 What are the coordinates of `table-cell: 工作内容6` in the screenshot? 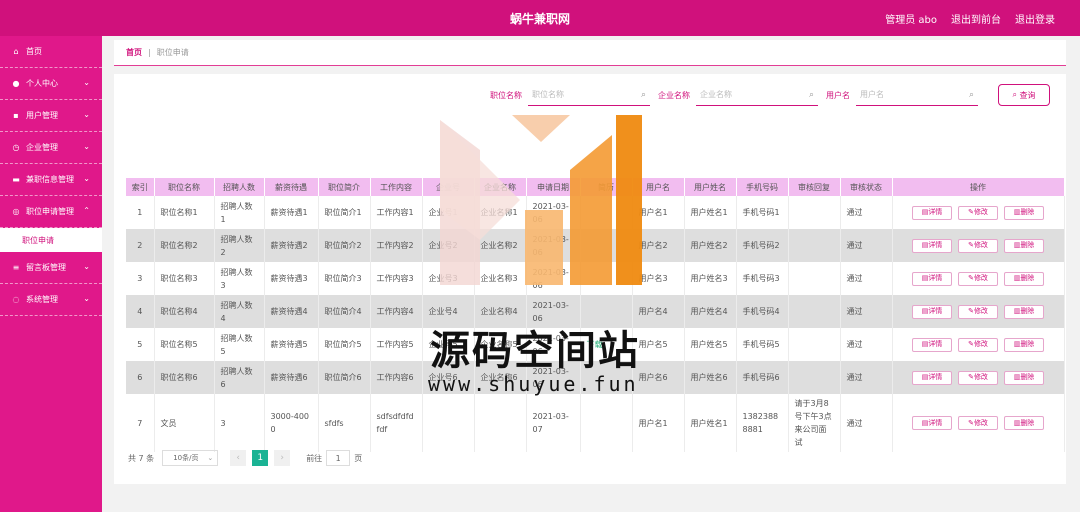 It's located at (396, 377).